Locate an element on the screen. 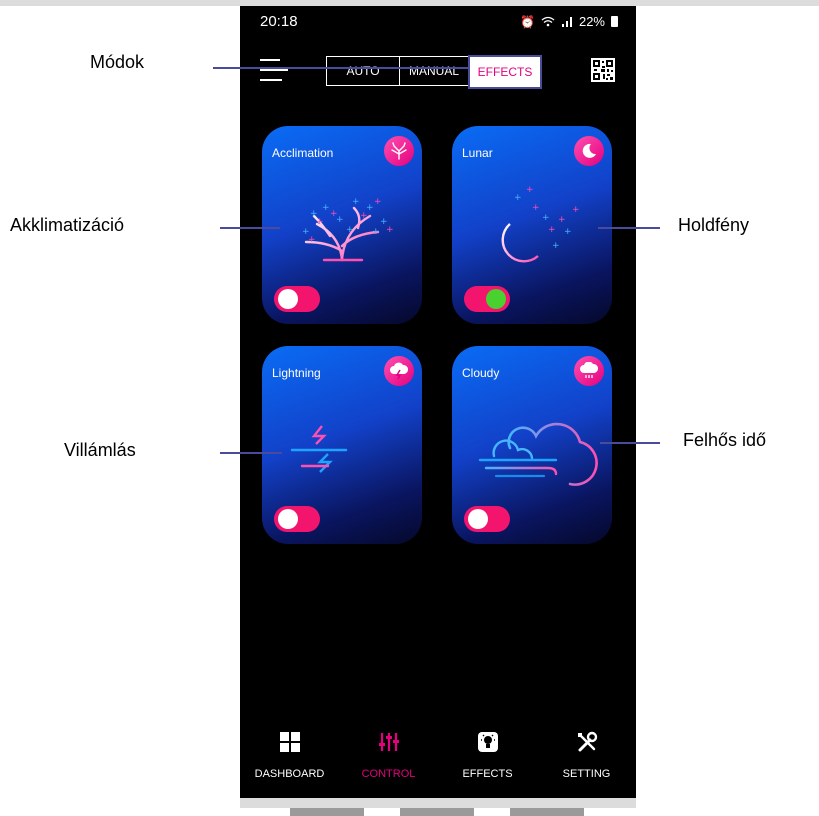 Image resolution: width=819 pixels, height=816 pixels. annotation-line-modes is located at coordinates (341, 68).